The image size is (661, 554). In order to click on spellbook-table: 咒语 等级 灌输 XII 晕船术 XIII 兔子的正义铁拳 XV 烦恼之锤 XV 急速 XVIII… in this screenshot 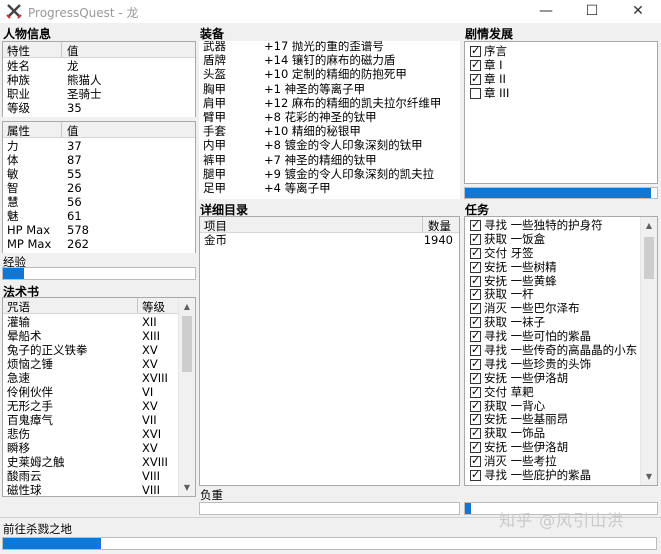, I will do `click(99, 397)`.